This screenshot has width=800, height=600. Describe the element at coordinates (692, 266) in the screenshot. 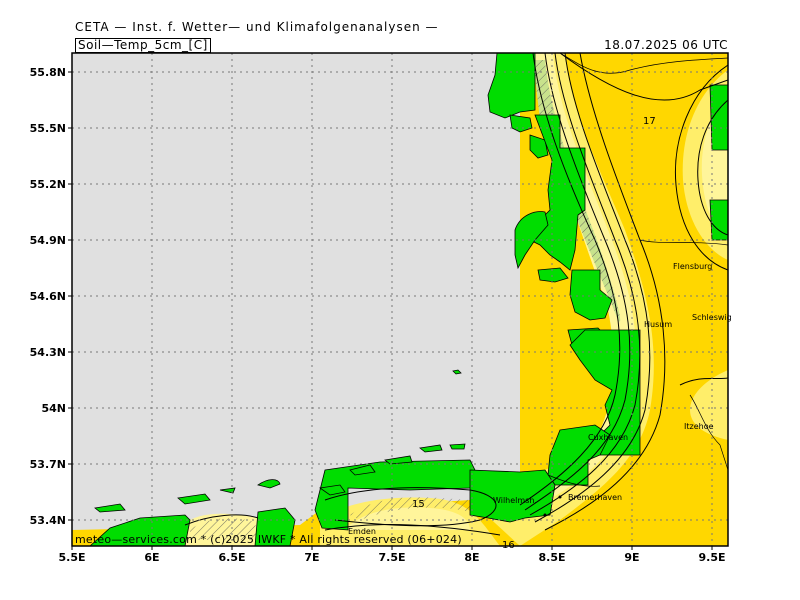

I see `place-flensburg: Flensburg` at that location.